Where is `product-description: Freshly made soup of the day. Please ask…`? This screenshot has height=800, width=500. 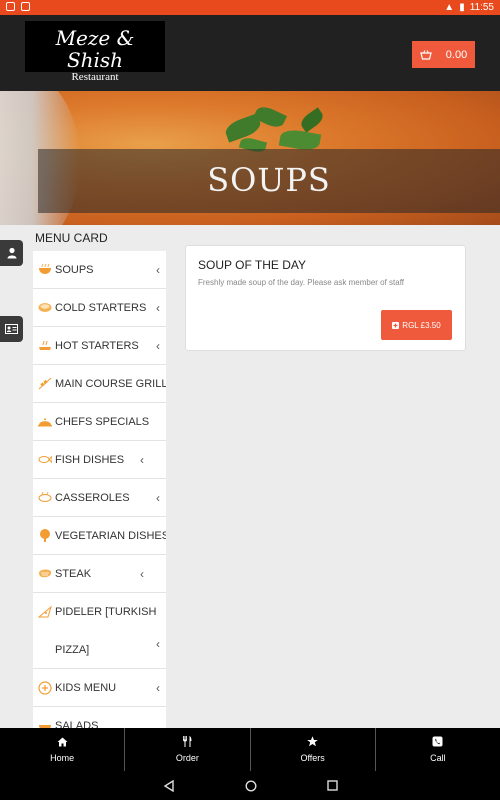 product-description: Freshly made soup of the day. Please ask… is located at coordinates (301, 282).